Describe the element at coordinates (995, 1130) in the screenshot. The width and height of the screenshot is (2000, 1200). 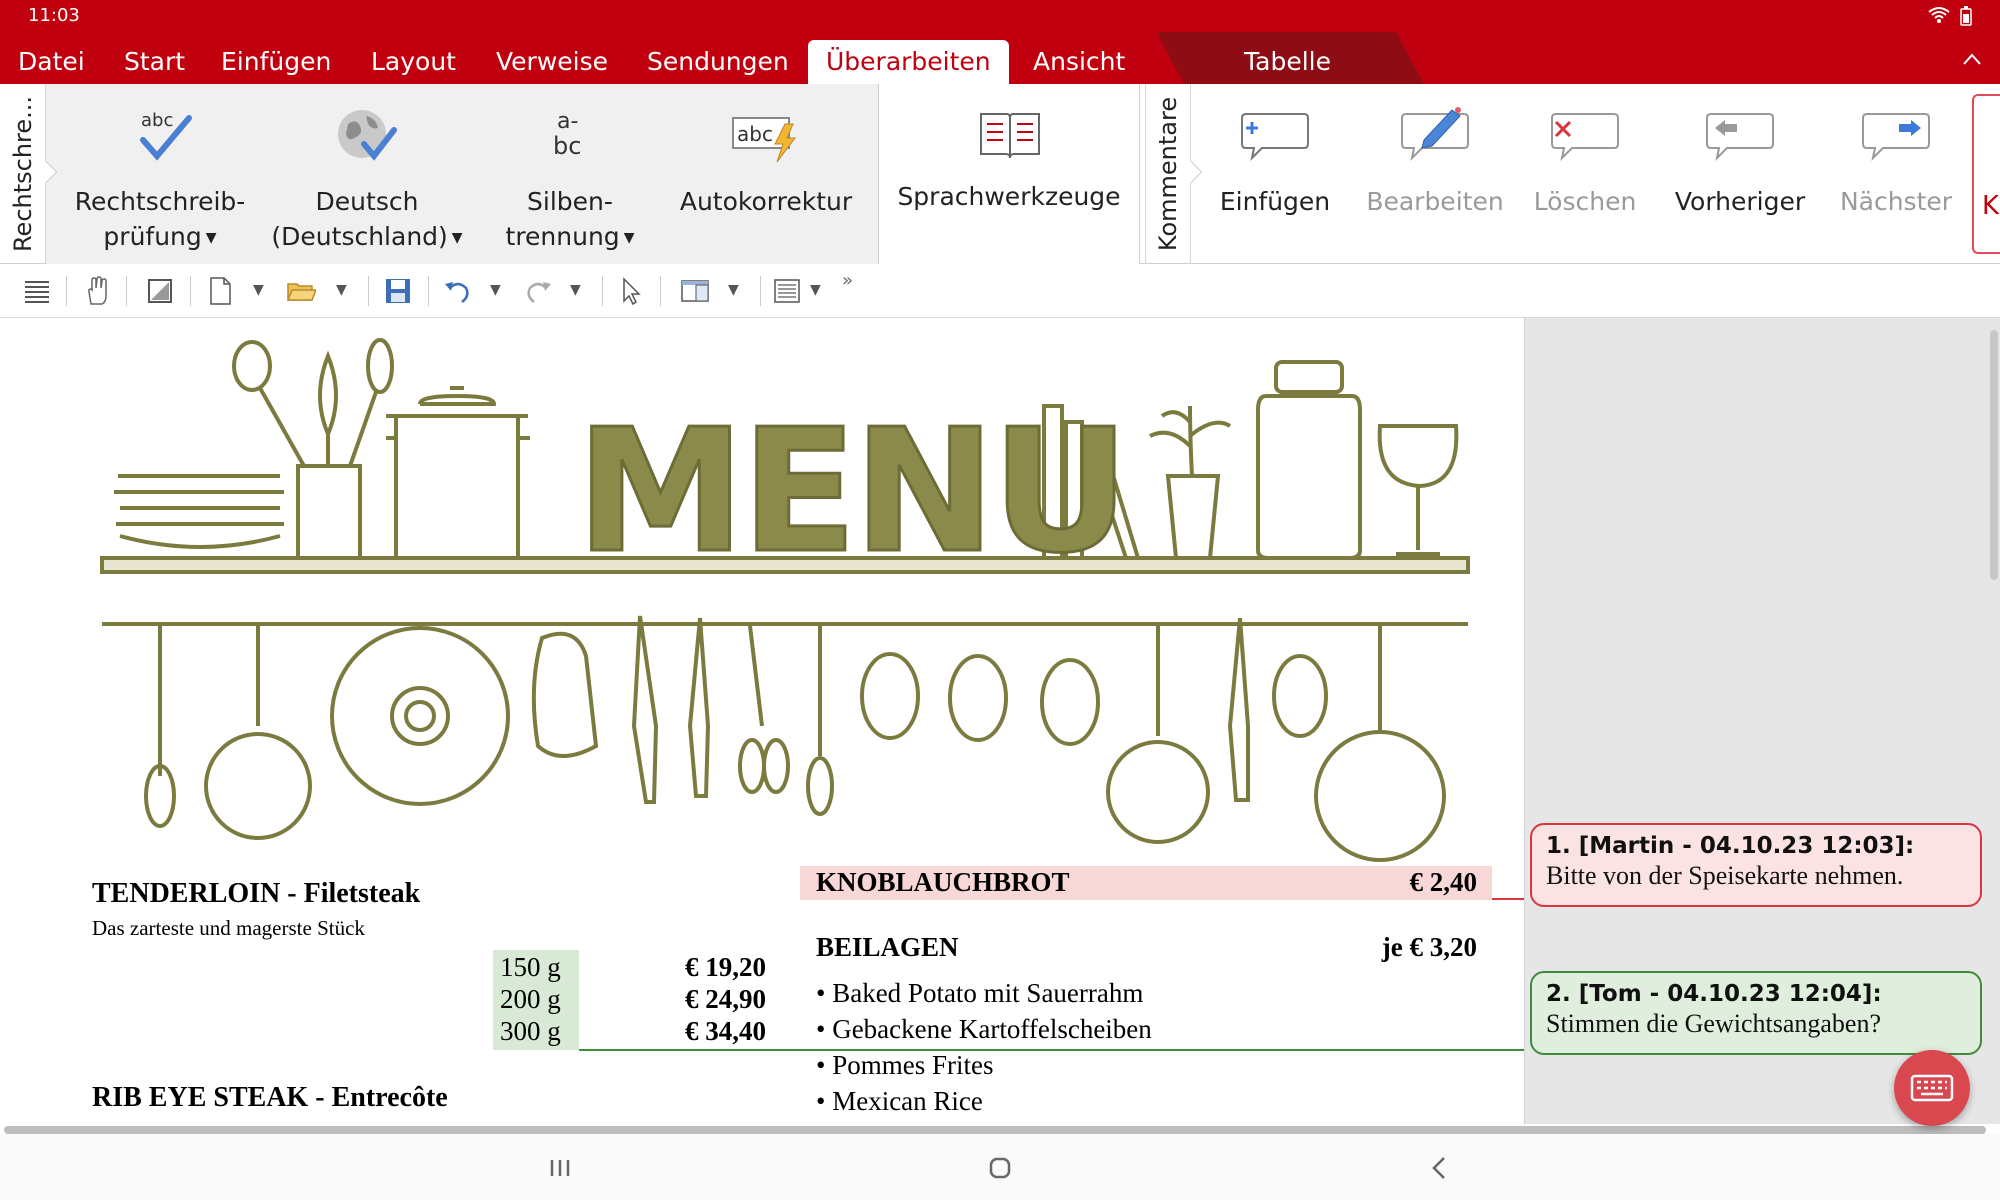
I see `horizontal-scrollbar` at that location.